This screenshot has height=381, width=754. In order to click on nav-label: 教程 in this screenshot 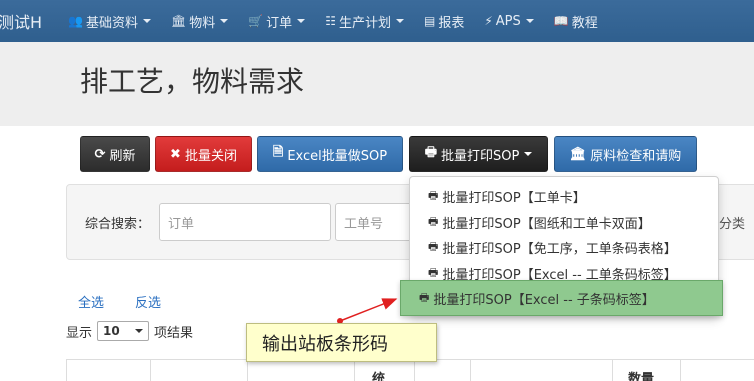, I will do `click(584, 23)`.